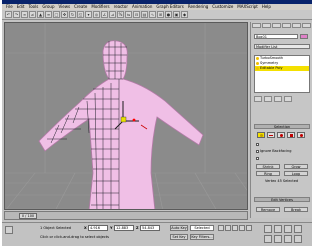 This screenshot has width=320, height=249. I want to click on object-name-field: Box01, so click(276, 36).